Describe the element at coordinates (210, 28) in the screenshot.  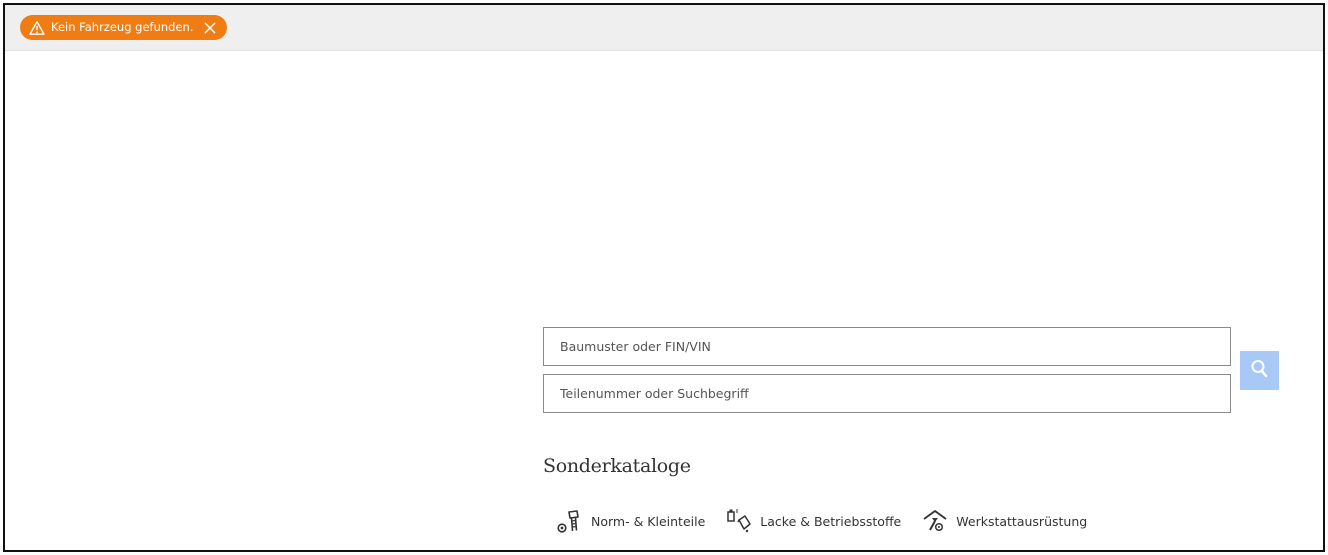
I see `close-icon` at that location.